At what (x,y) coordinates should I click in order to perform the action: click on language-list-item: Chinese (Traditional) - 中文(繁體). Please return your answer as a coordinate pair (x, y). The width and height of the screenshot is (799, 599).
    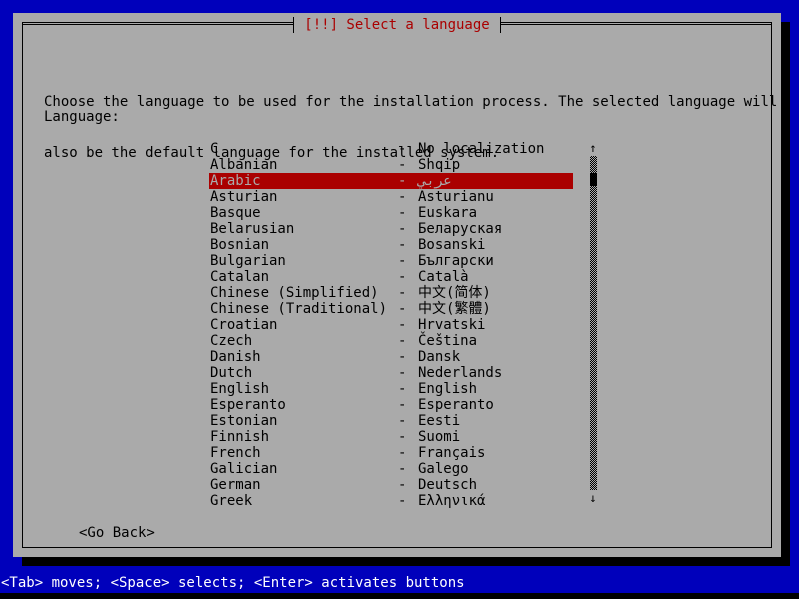
    Looking at the image, I should click on (391, 309).